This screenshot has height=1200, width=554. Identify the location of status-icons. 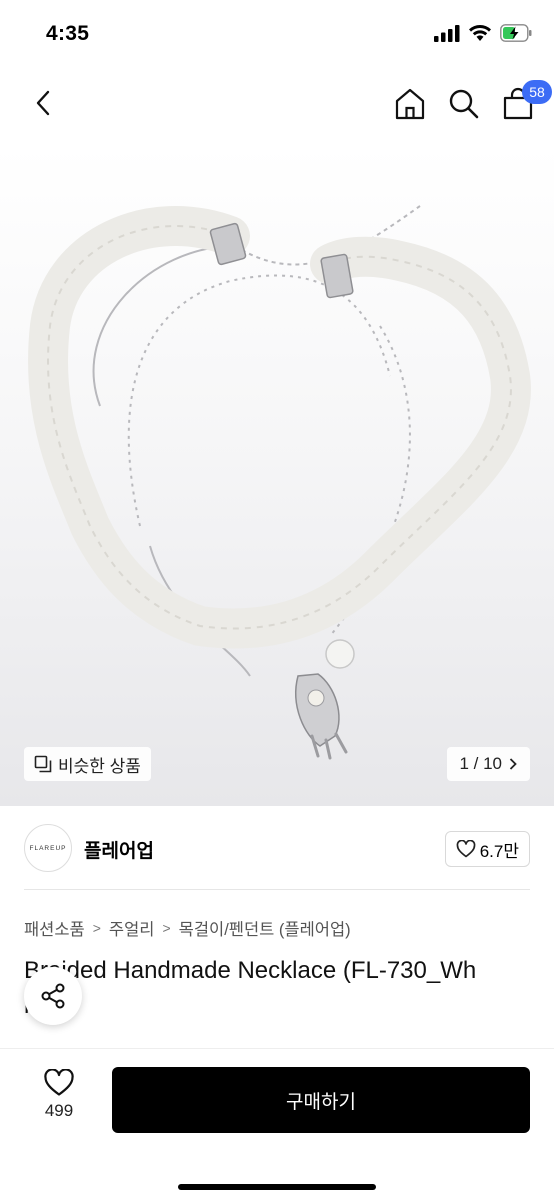
(483, 35).